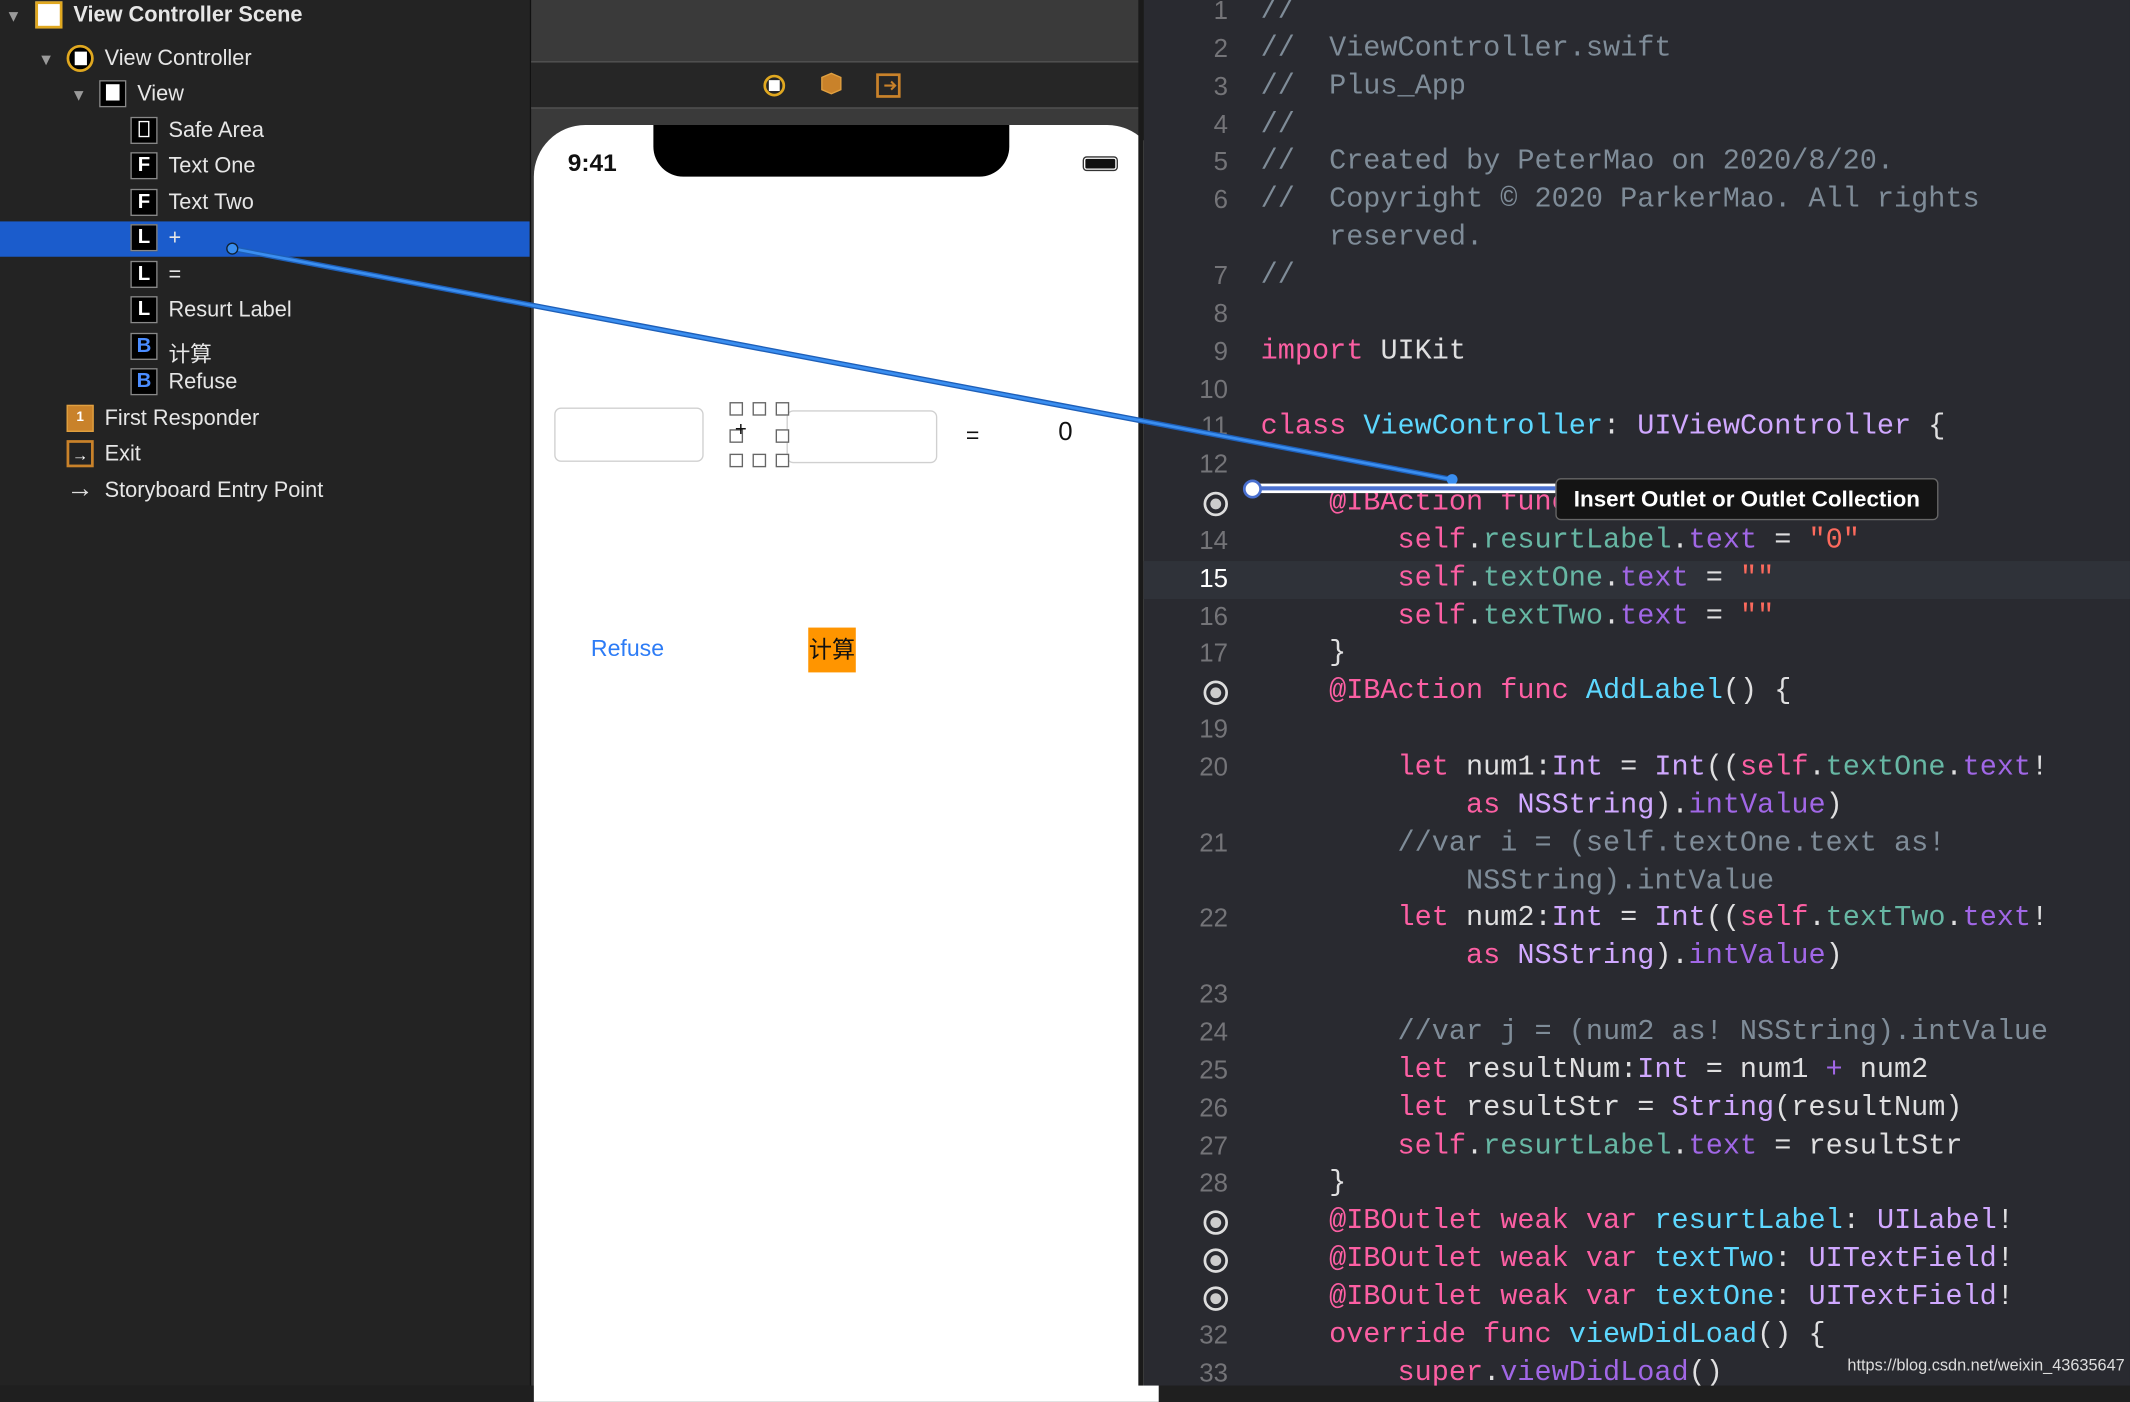  Describe the element at coordinates (842, 364) in the screenshot. I see `connection-line` at that location.